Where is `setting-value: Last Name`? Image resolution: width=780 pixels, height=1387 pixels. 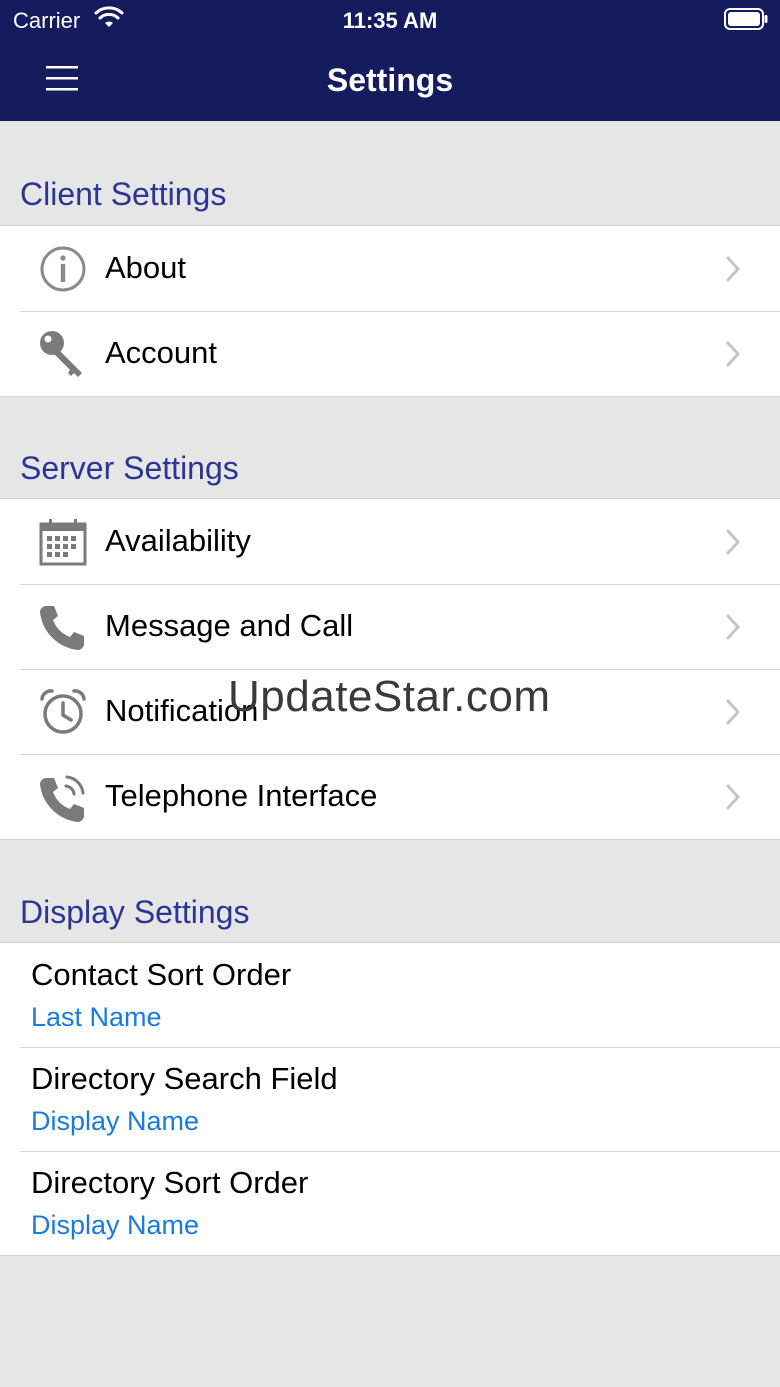 setting-value: Last Name is located at coordinates (96, 1017).